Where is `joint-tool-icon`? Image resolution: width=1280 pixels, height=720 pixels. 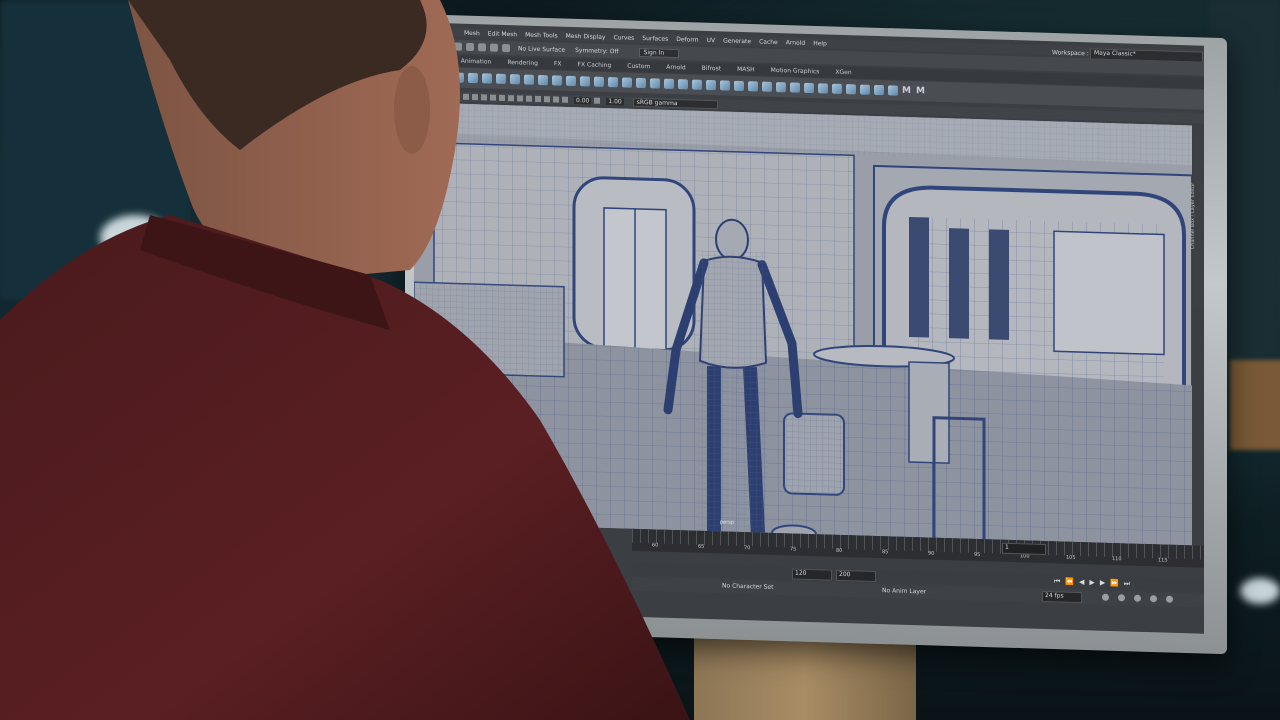
joint-tool-icon is located at coordinates (459, 77).